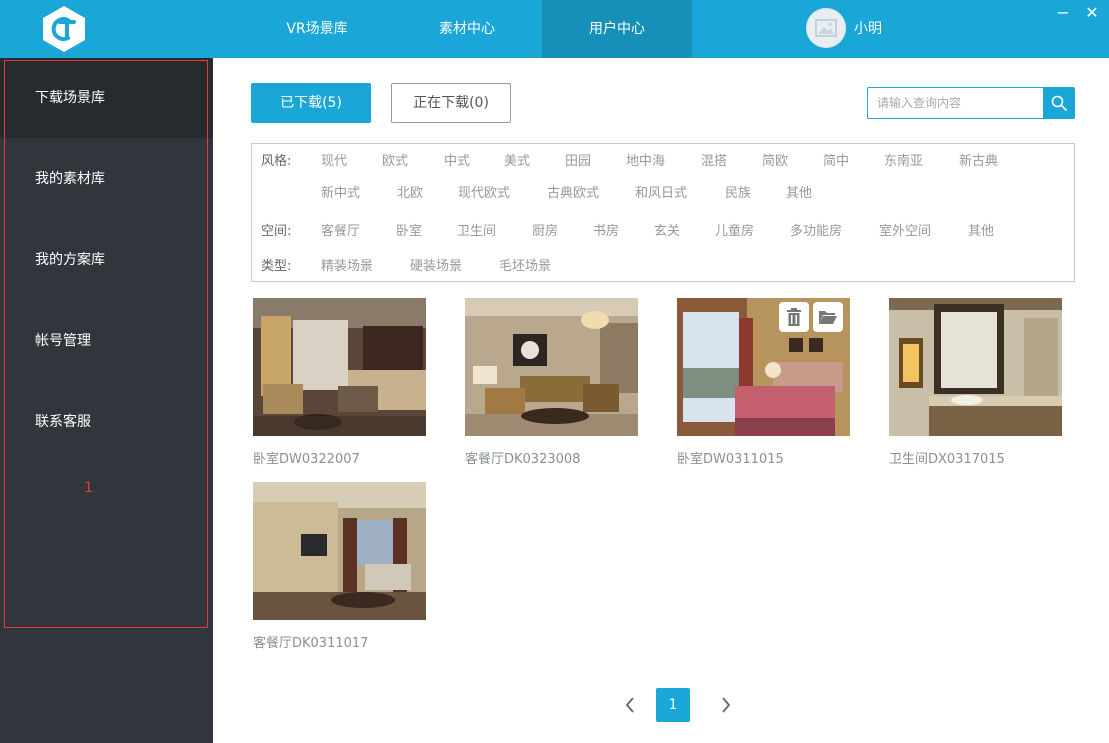 The width and height of the screenshot is (1109, 743). I want to click on filter-space-row: 空间: 客餐厅 卧室 卫生间 厨房 书房 玄关 儿童房 多功能房 室外空间 其他, so click(661, 230).